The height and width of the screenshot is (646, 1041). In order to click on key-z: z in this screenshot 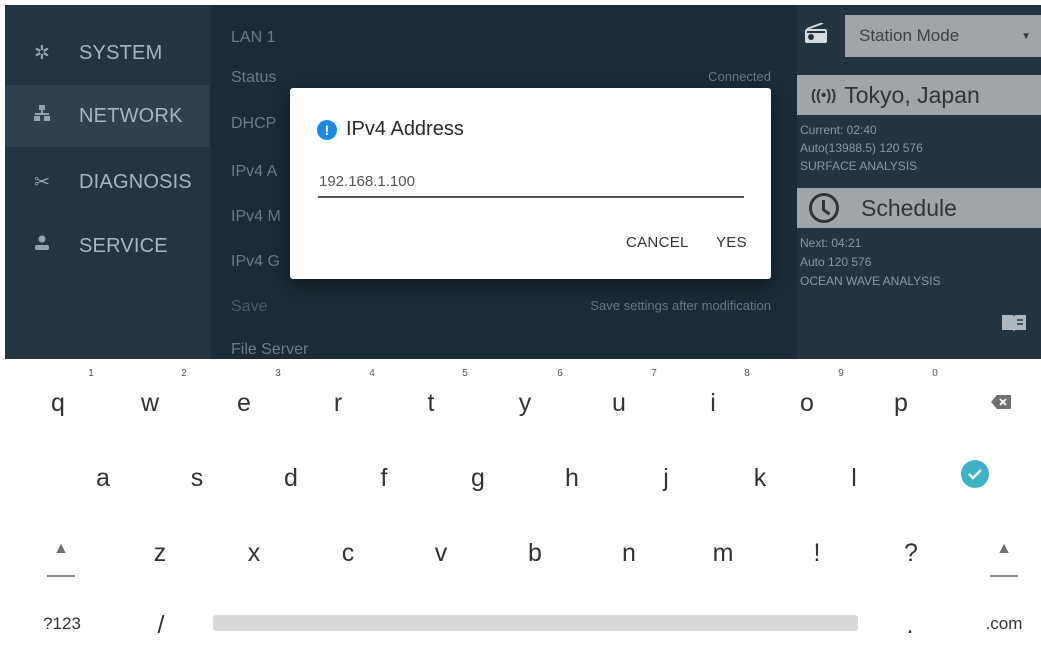, I will do `click(160, 553)`.